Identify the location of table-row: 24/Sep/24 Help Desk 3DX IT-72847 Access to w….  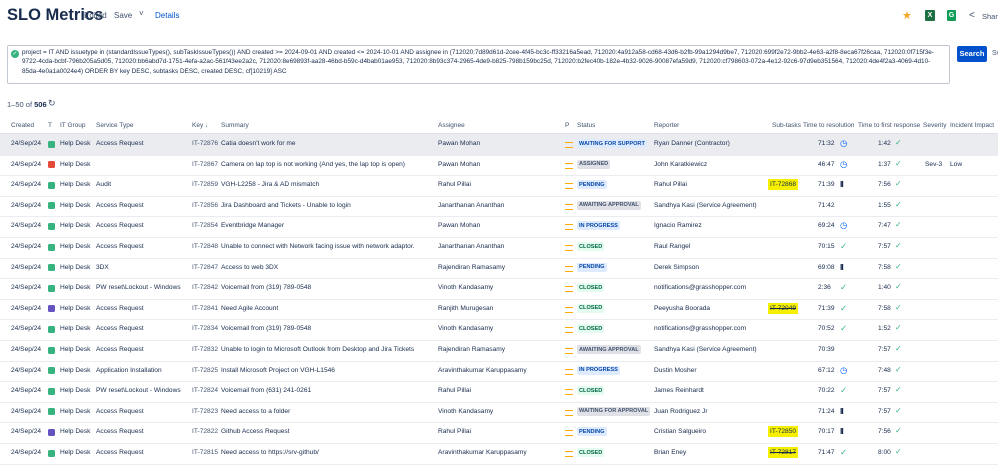
(499, 269).